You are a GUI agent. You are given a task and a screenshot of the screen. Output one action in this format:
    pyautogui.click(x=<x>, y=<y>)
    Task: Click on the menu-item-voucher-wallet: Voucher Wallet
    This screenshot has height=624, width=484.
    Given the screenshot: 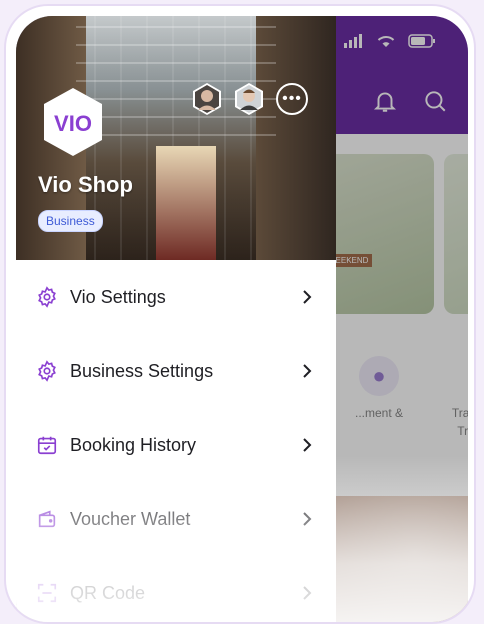 What is the action you would take?
    pyautogui.click(x=176, y=519)
    